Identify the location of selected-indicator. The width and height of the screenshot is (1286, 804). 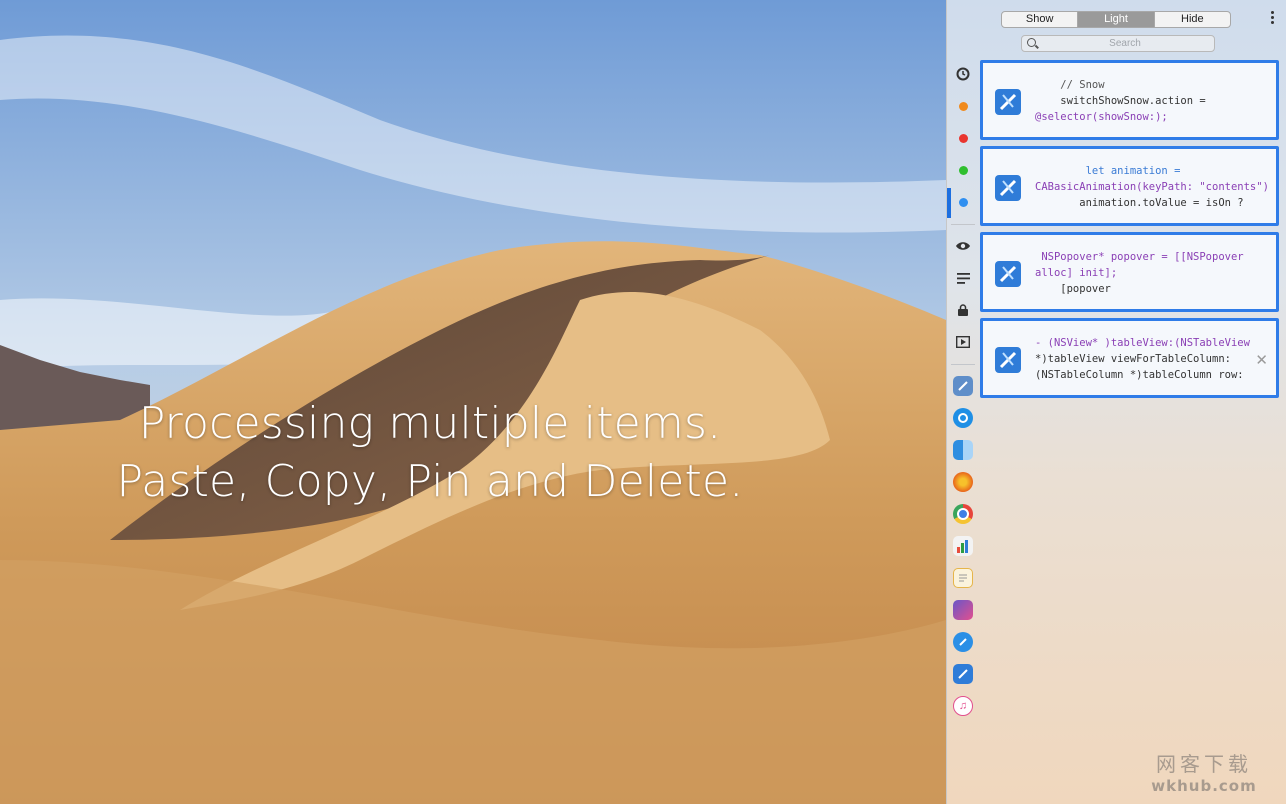
(949, 203).